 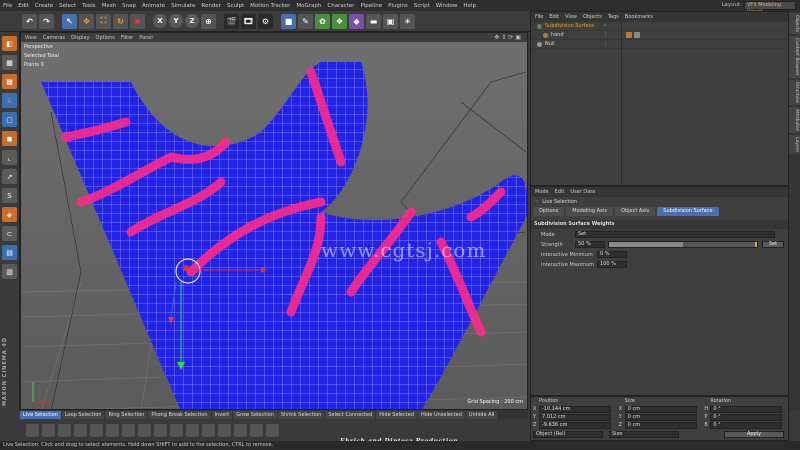 What do you see at coordinates (637, 35) in the screenshot?
I see `selection-tag-icon` at bounding box center [637, 35].